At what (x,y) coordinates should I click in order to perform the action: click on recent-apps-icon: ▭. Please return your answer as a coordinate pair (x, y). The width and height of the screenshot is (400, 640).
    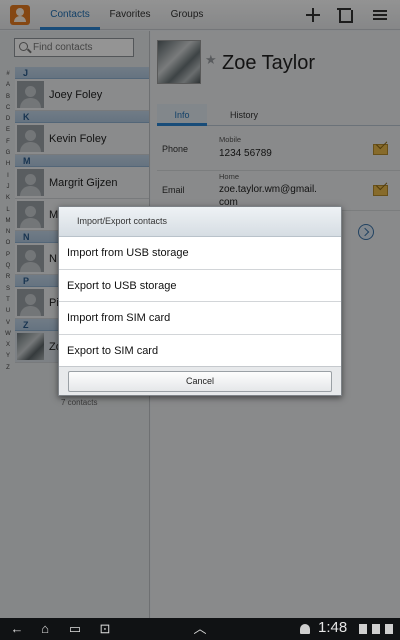
    Looking at the image, I should click on (75, 629).